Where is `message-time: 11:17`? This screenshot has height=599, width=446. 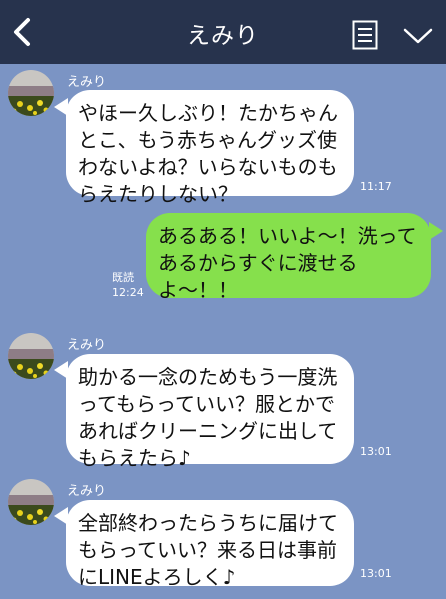 message-time: 11:17 is located at coordinates (376, 186).